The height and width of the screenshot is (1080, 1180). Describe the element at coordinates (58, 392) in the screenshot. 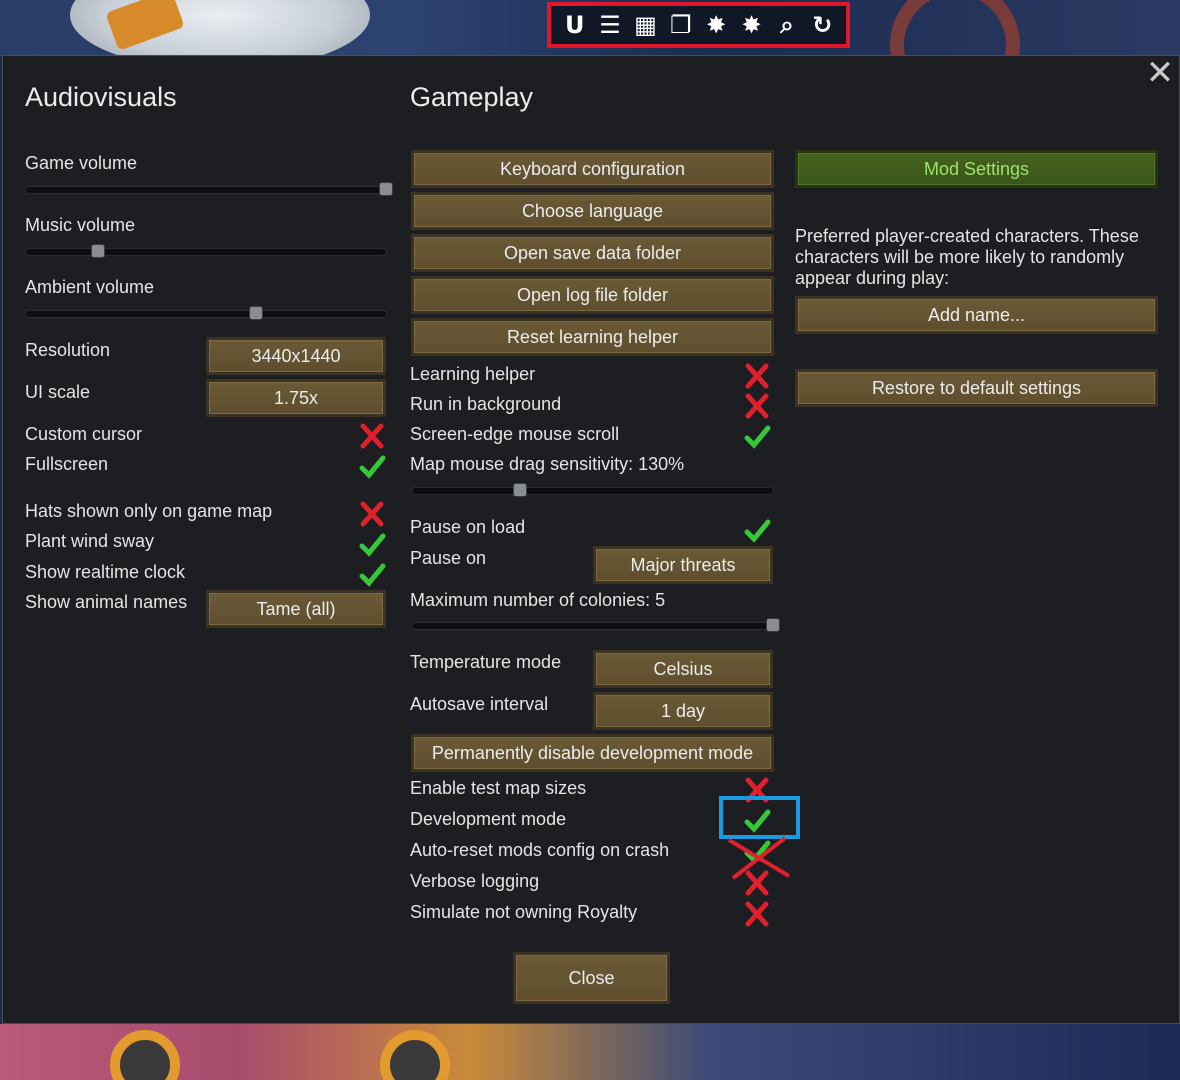

I see `ui-scale-label: UI scale` at that location.